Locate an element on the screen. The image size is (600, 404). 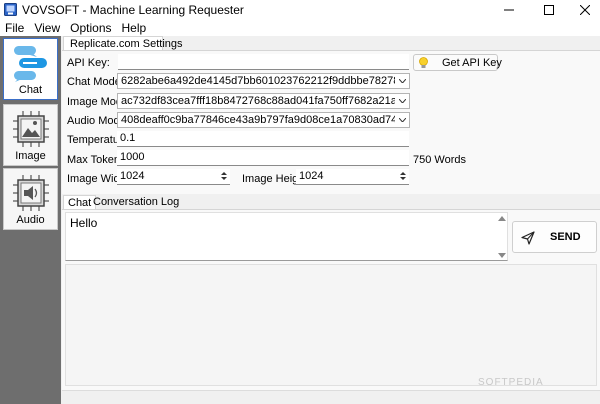
api-key-input is located at coordinates (263, 62).